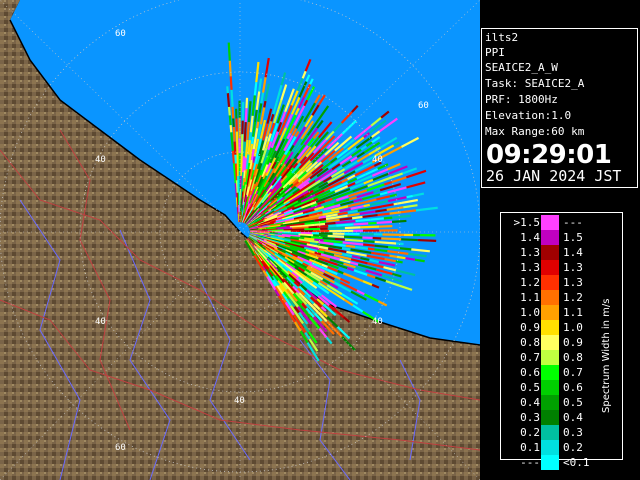 The image size is (640, 480). I want to click on site-name: ilts2, so click(502, 37).